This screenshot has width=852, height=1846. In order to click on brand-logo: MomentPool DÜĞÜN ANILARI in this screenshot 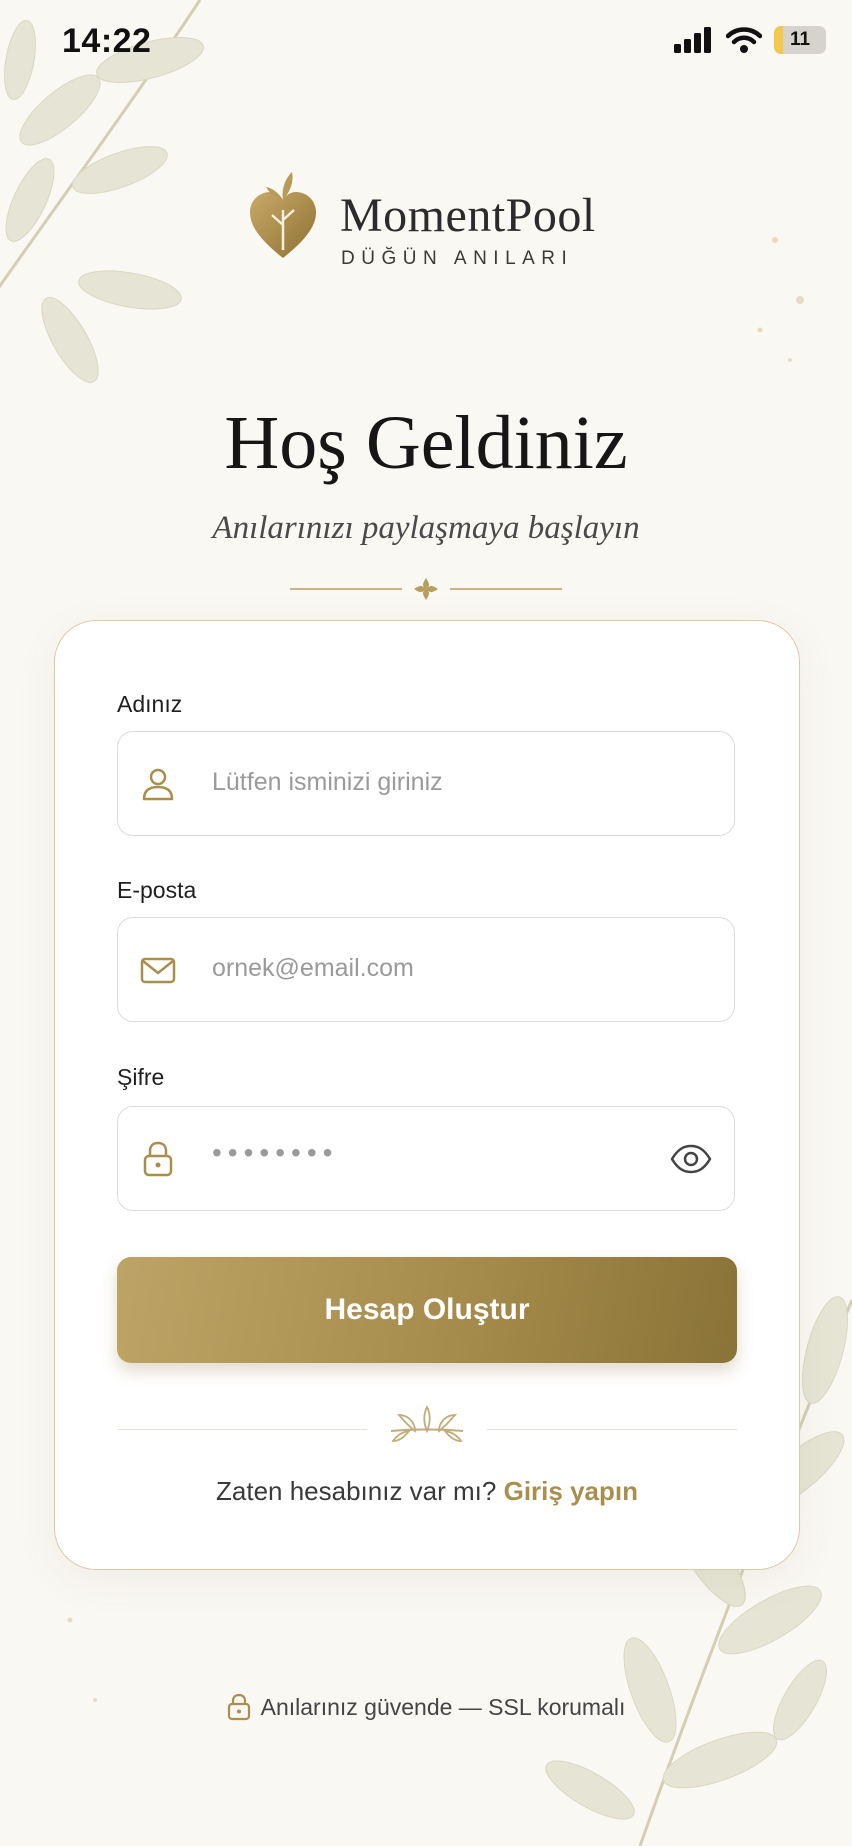, I will do `click(428, 220)`.